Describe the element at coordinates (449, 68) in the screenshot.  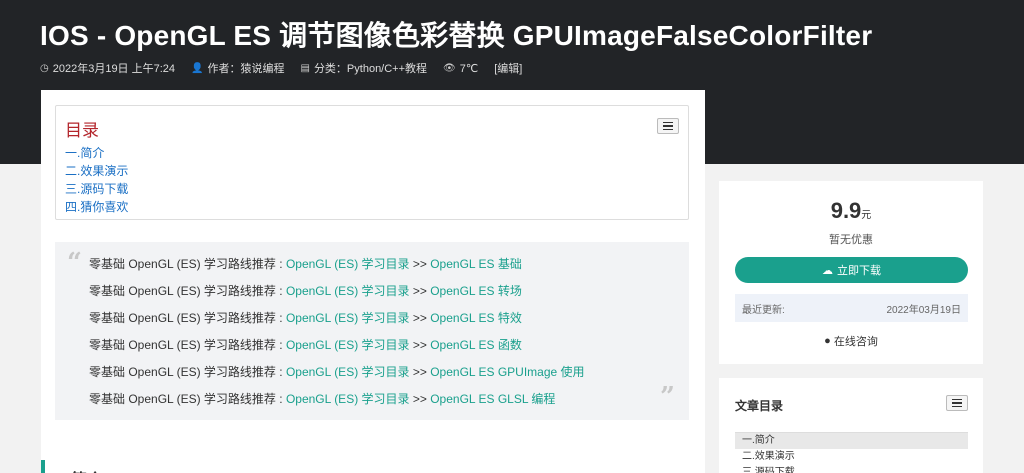
I see `eye-icon: 👁` at that location.